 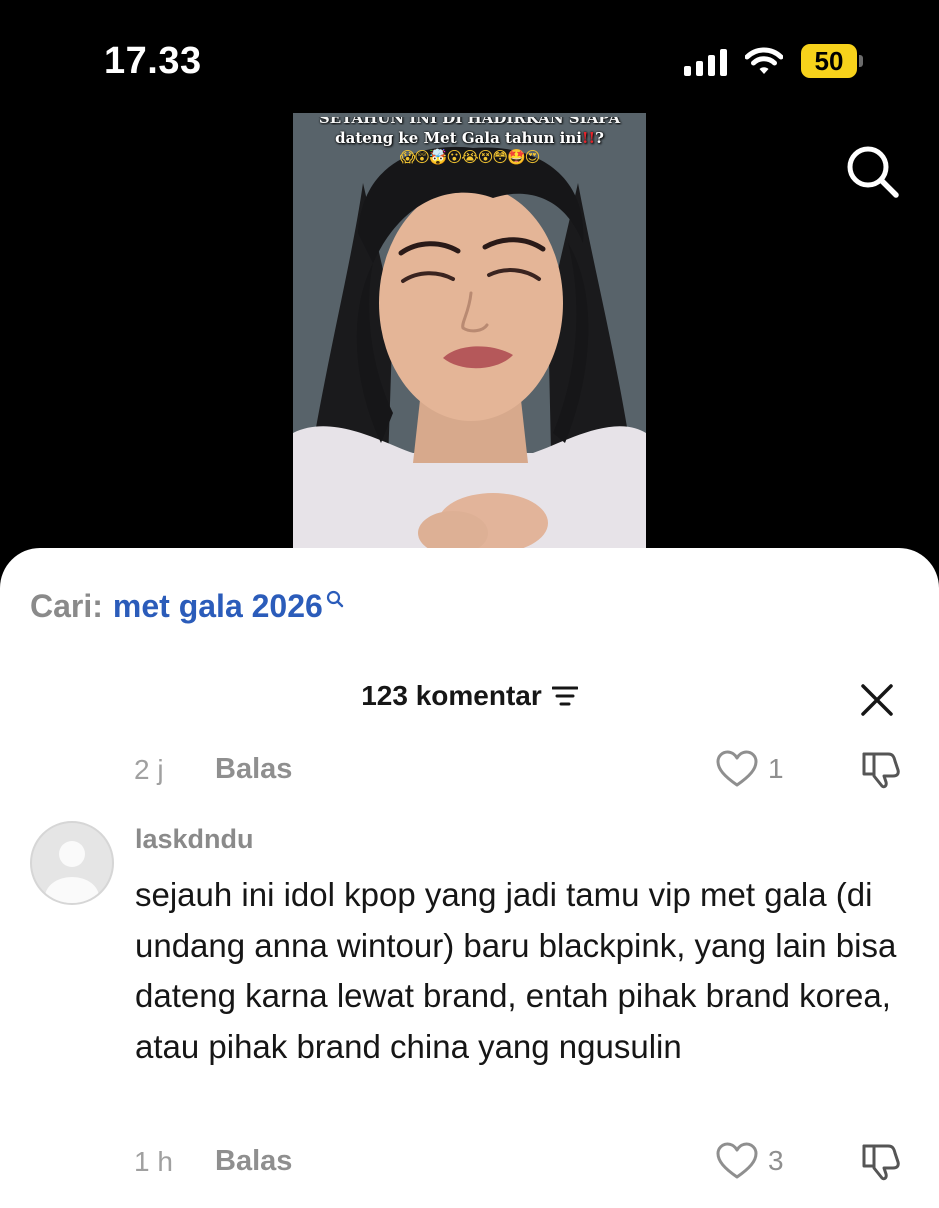 I want to click on like-count: 1, so click(x=776, y=768).